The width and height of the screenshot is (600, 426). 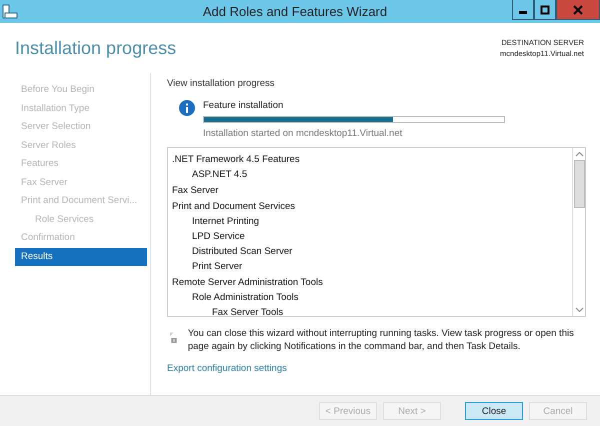 What do you see at coordinates (81, 127) in the screenshot?
I see `sidebar-item: Server Selection` at bounding box center [81, 127].